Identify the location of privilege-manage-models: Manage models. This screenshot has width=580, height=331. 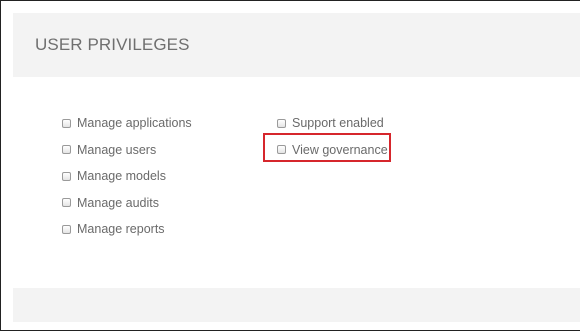
(127, 176).